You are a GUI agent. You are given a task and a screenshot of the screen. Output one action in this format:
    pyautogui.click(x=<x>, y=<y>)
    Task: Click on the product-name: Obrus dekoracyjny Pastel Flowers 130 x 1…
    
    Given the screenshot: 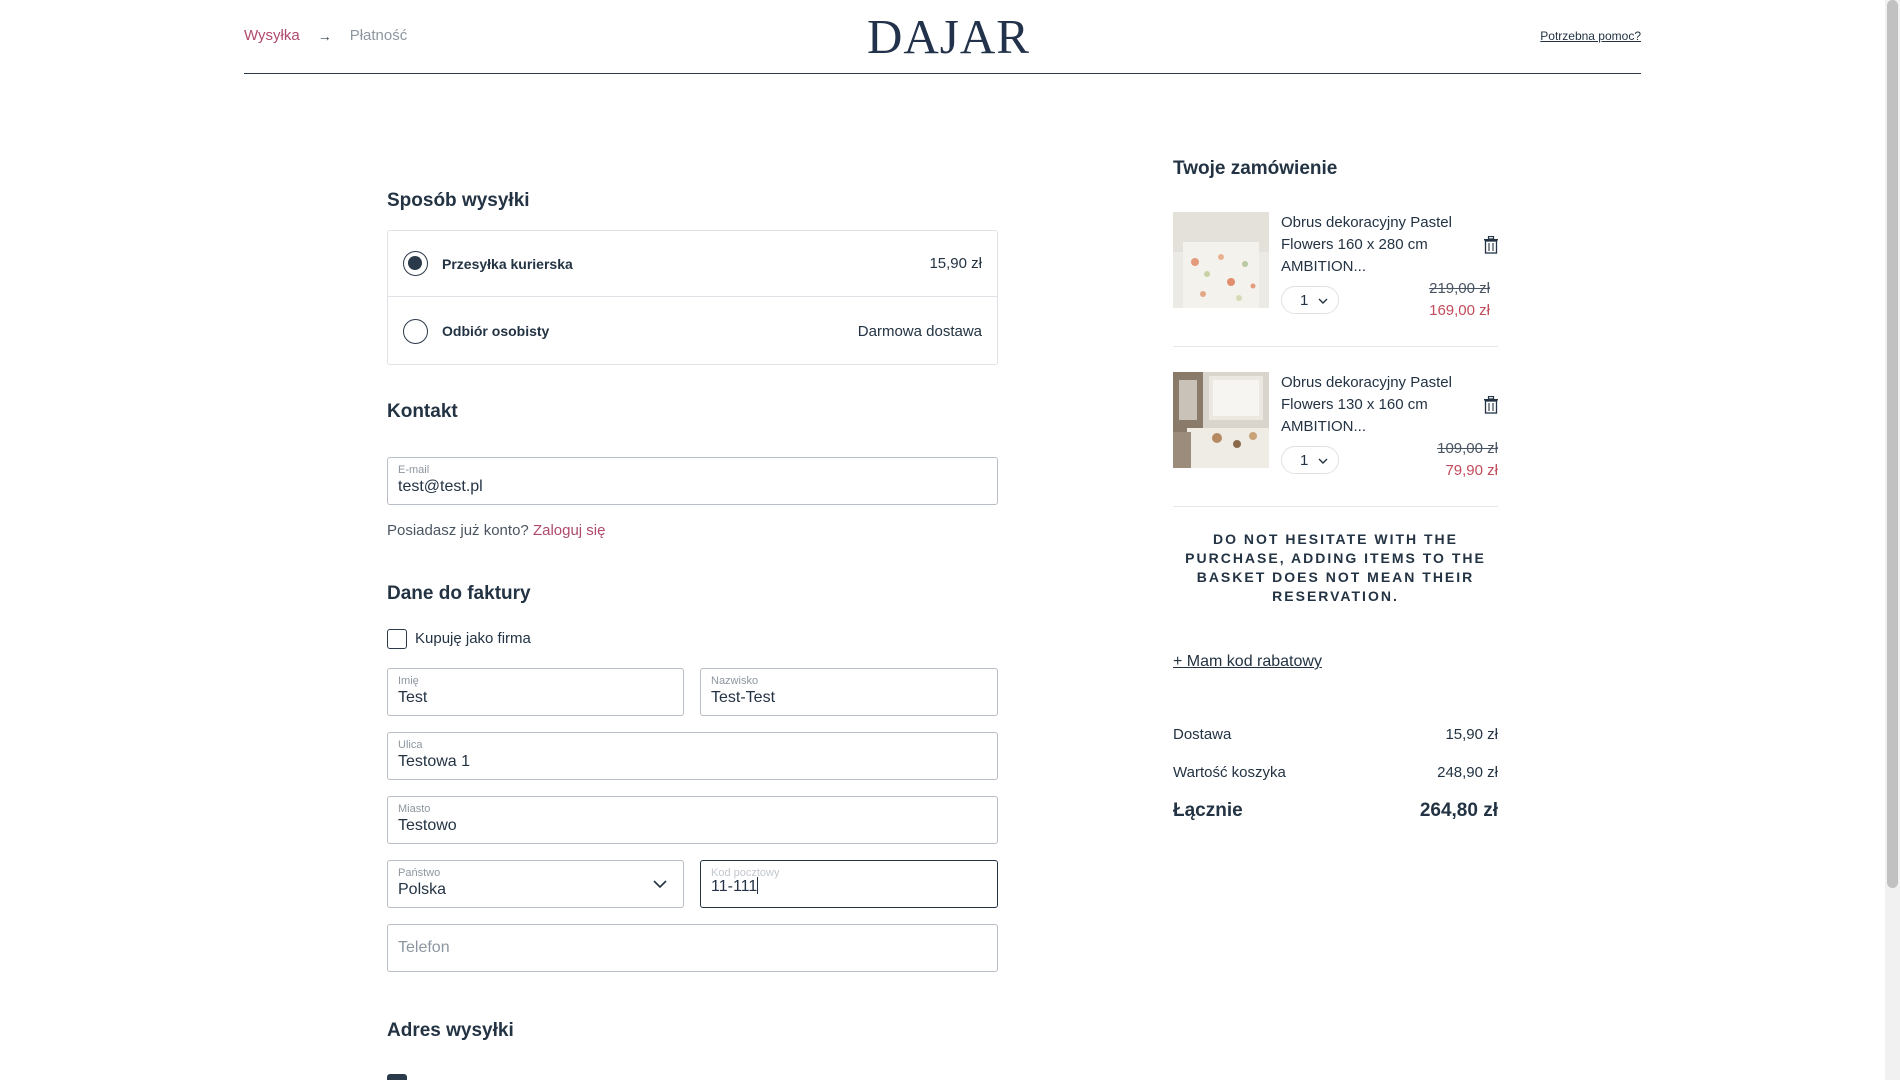 What is the action you would take?
    pyautogui.click(x=1376, y=405)
    